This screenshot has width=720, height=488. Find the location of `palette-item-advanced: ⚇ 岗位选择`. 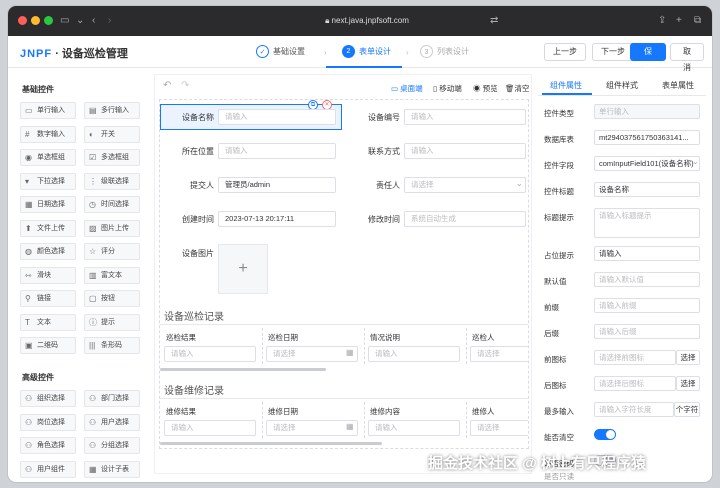

palette-item-advanced: ⚇ 岗位选择 is located at coordinates (48, 422).